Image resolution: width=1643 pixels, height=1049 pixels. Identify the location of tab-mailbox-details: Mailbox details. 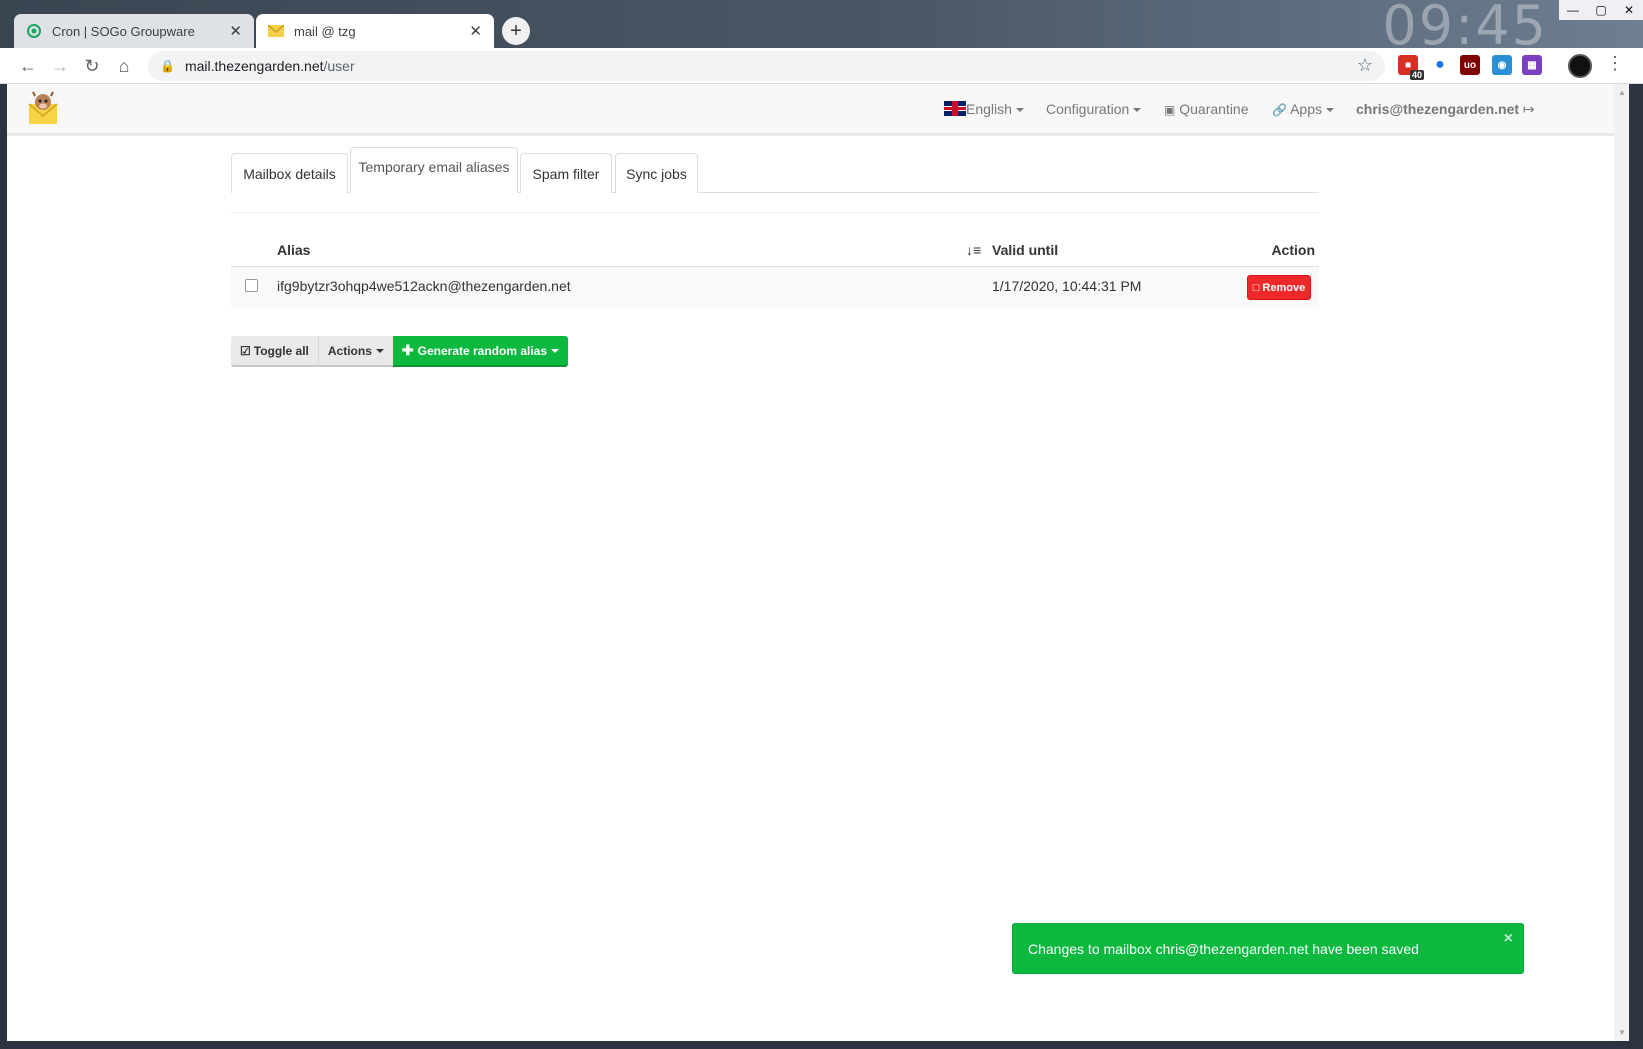
(289, 173).